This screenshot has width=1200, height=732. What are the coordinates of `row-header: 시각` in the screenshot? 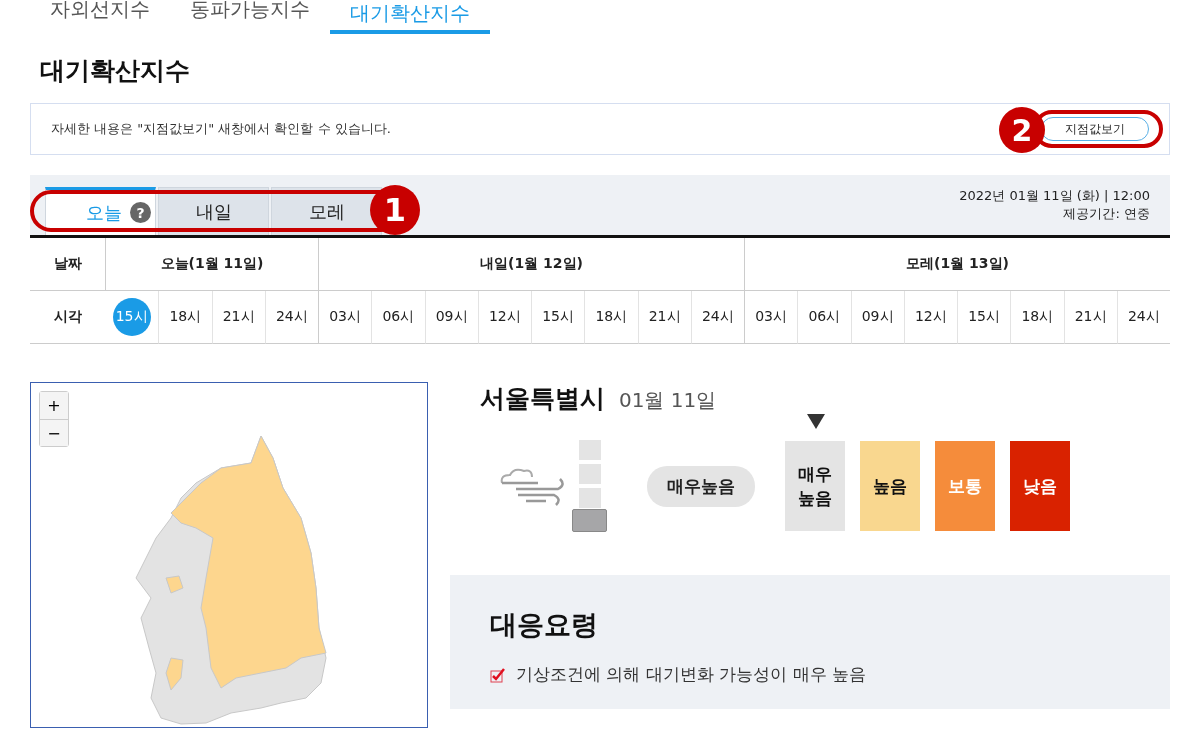 It's located at (67, 317).